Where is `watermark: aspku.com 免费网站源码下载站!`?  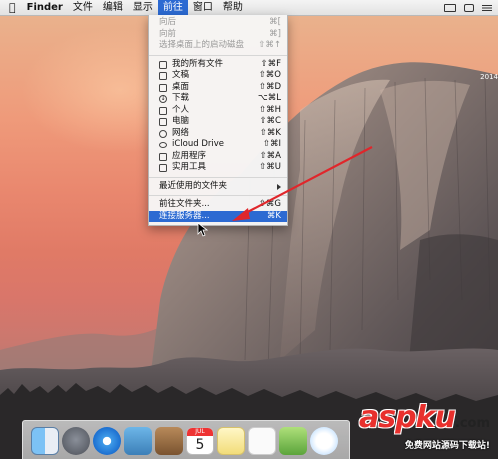 watermark: aspku.com 免费网站源码下载站! is located at coordinates (409, 429).